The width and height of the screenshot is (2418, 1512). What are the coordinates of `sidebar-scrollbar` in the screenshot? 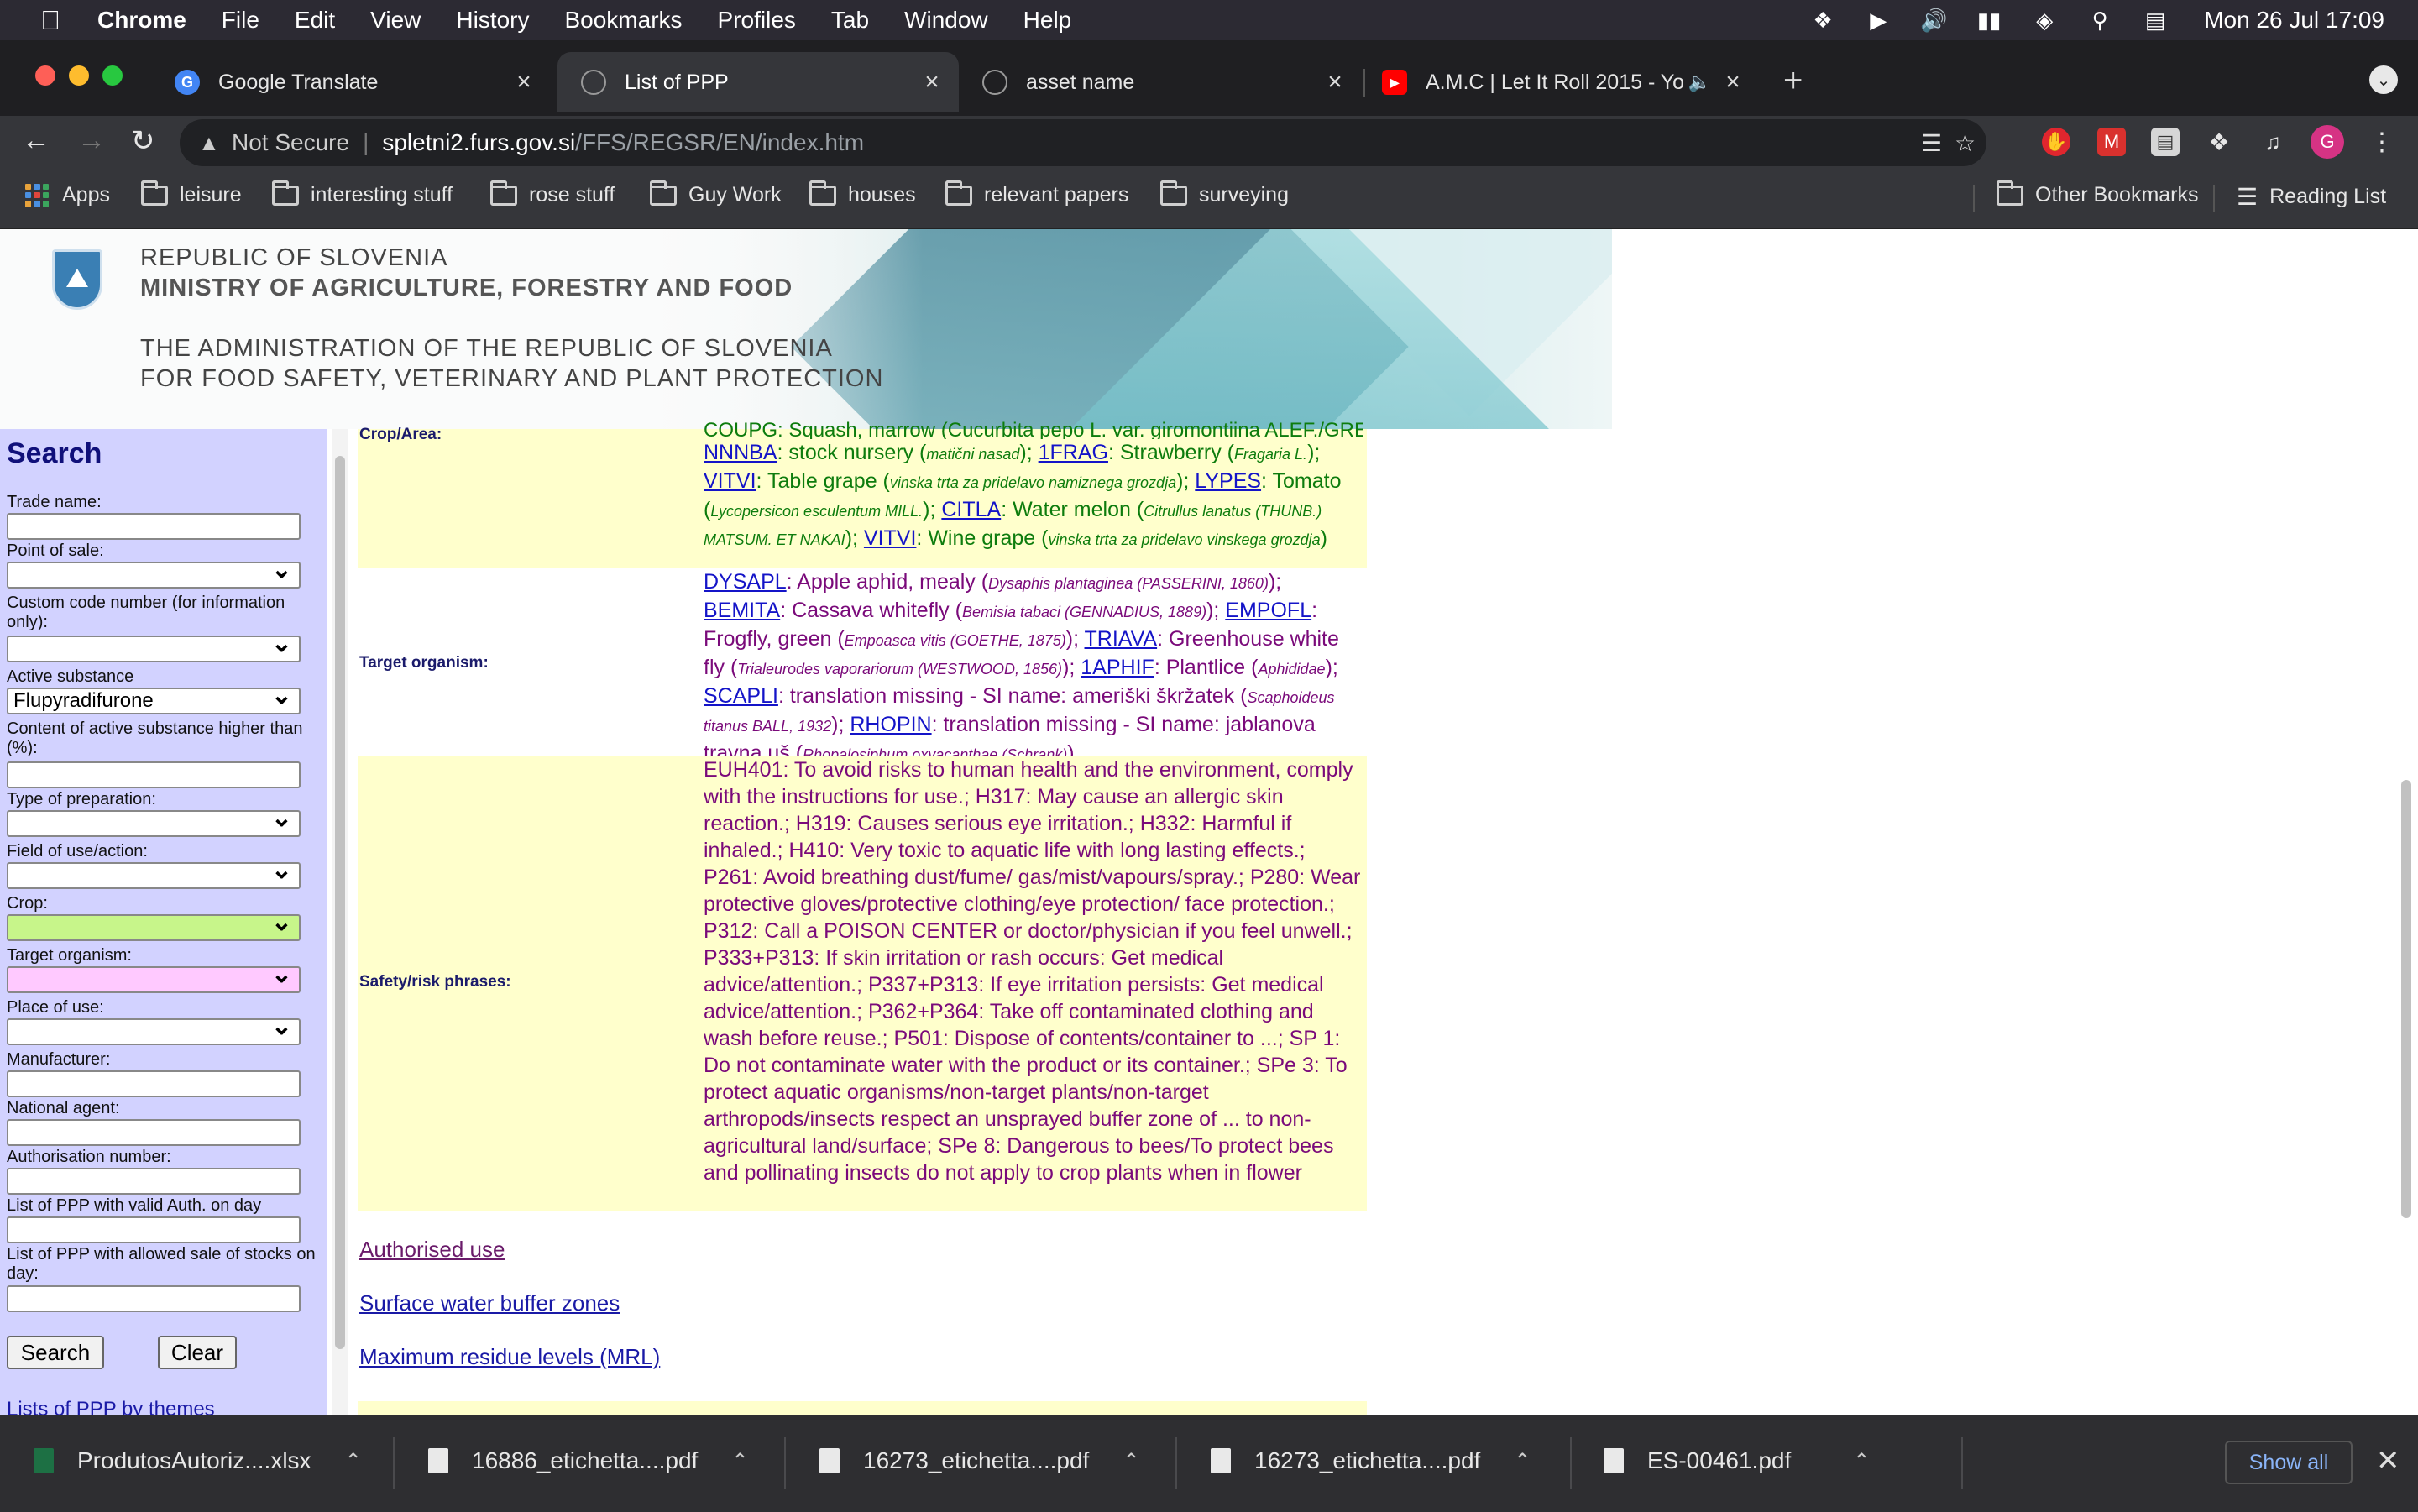 It's located at (340, 922).